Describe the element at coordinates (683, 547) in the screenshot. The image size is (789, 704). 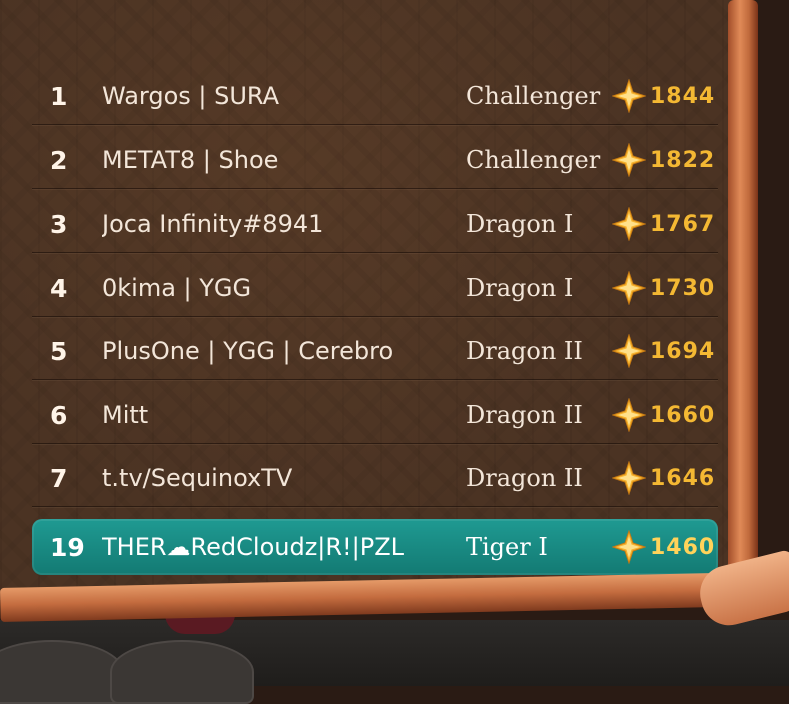
I see `score-value: 1460` at that location.